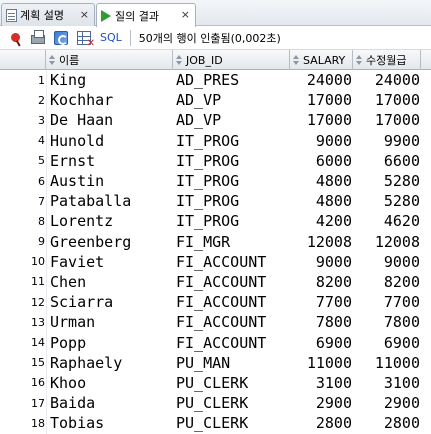 This screenshot has height=434, width=431. I want to click on cell-name: Chen, so click(111, 282).